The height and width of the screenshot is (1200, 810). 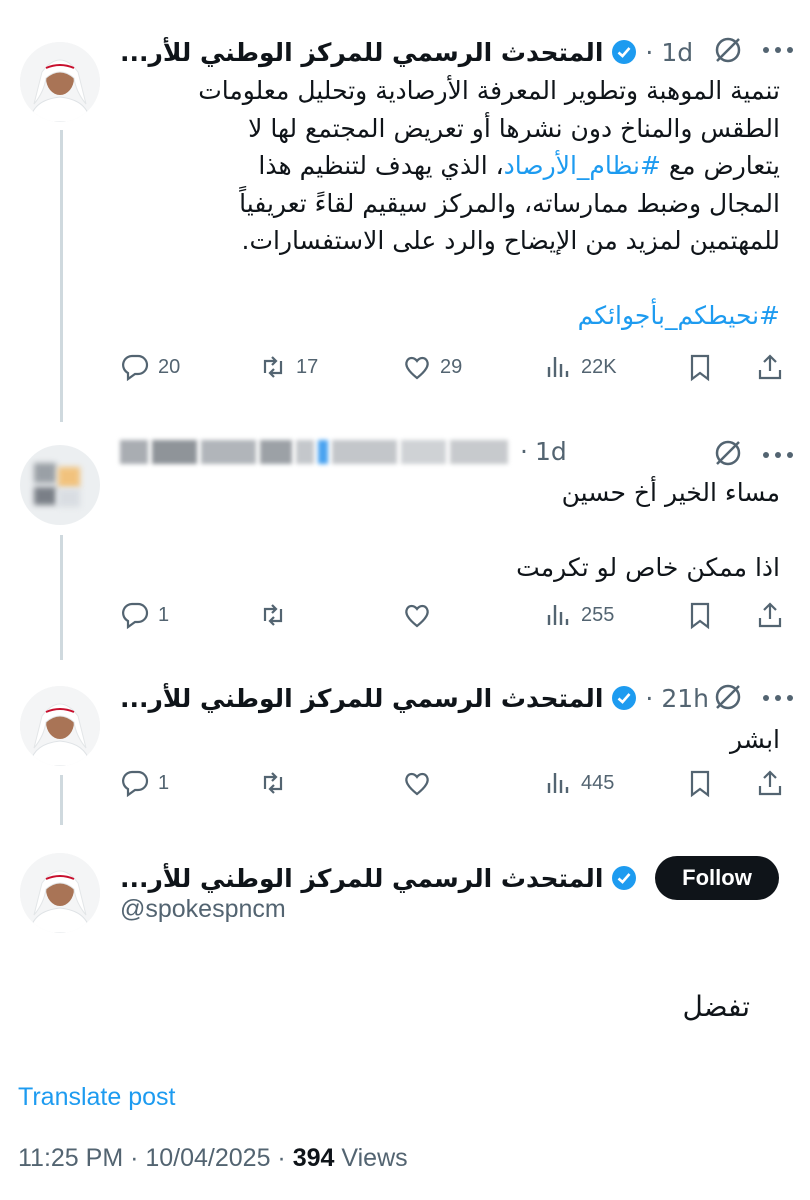 What do you see at coordinates (578, 783) in the screenshot?
I see `views-button: 445` at bounding box center [578, 783].